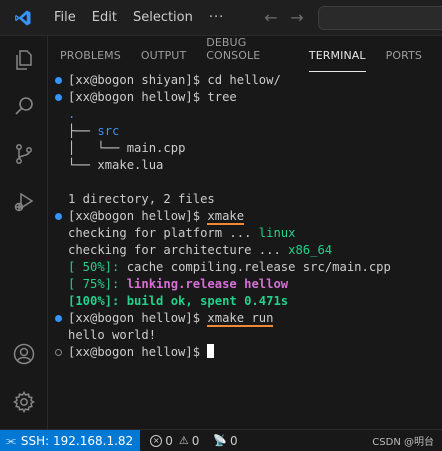 The width and height of the screenshot is (442, 451). What do you see at coordinates (104, 17) in the screenshot?
I see `menu-edit: Edit` at bounding box center [104, 17].